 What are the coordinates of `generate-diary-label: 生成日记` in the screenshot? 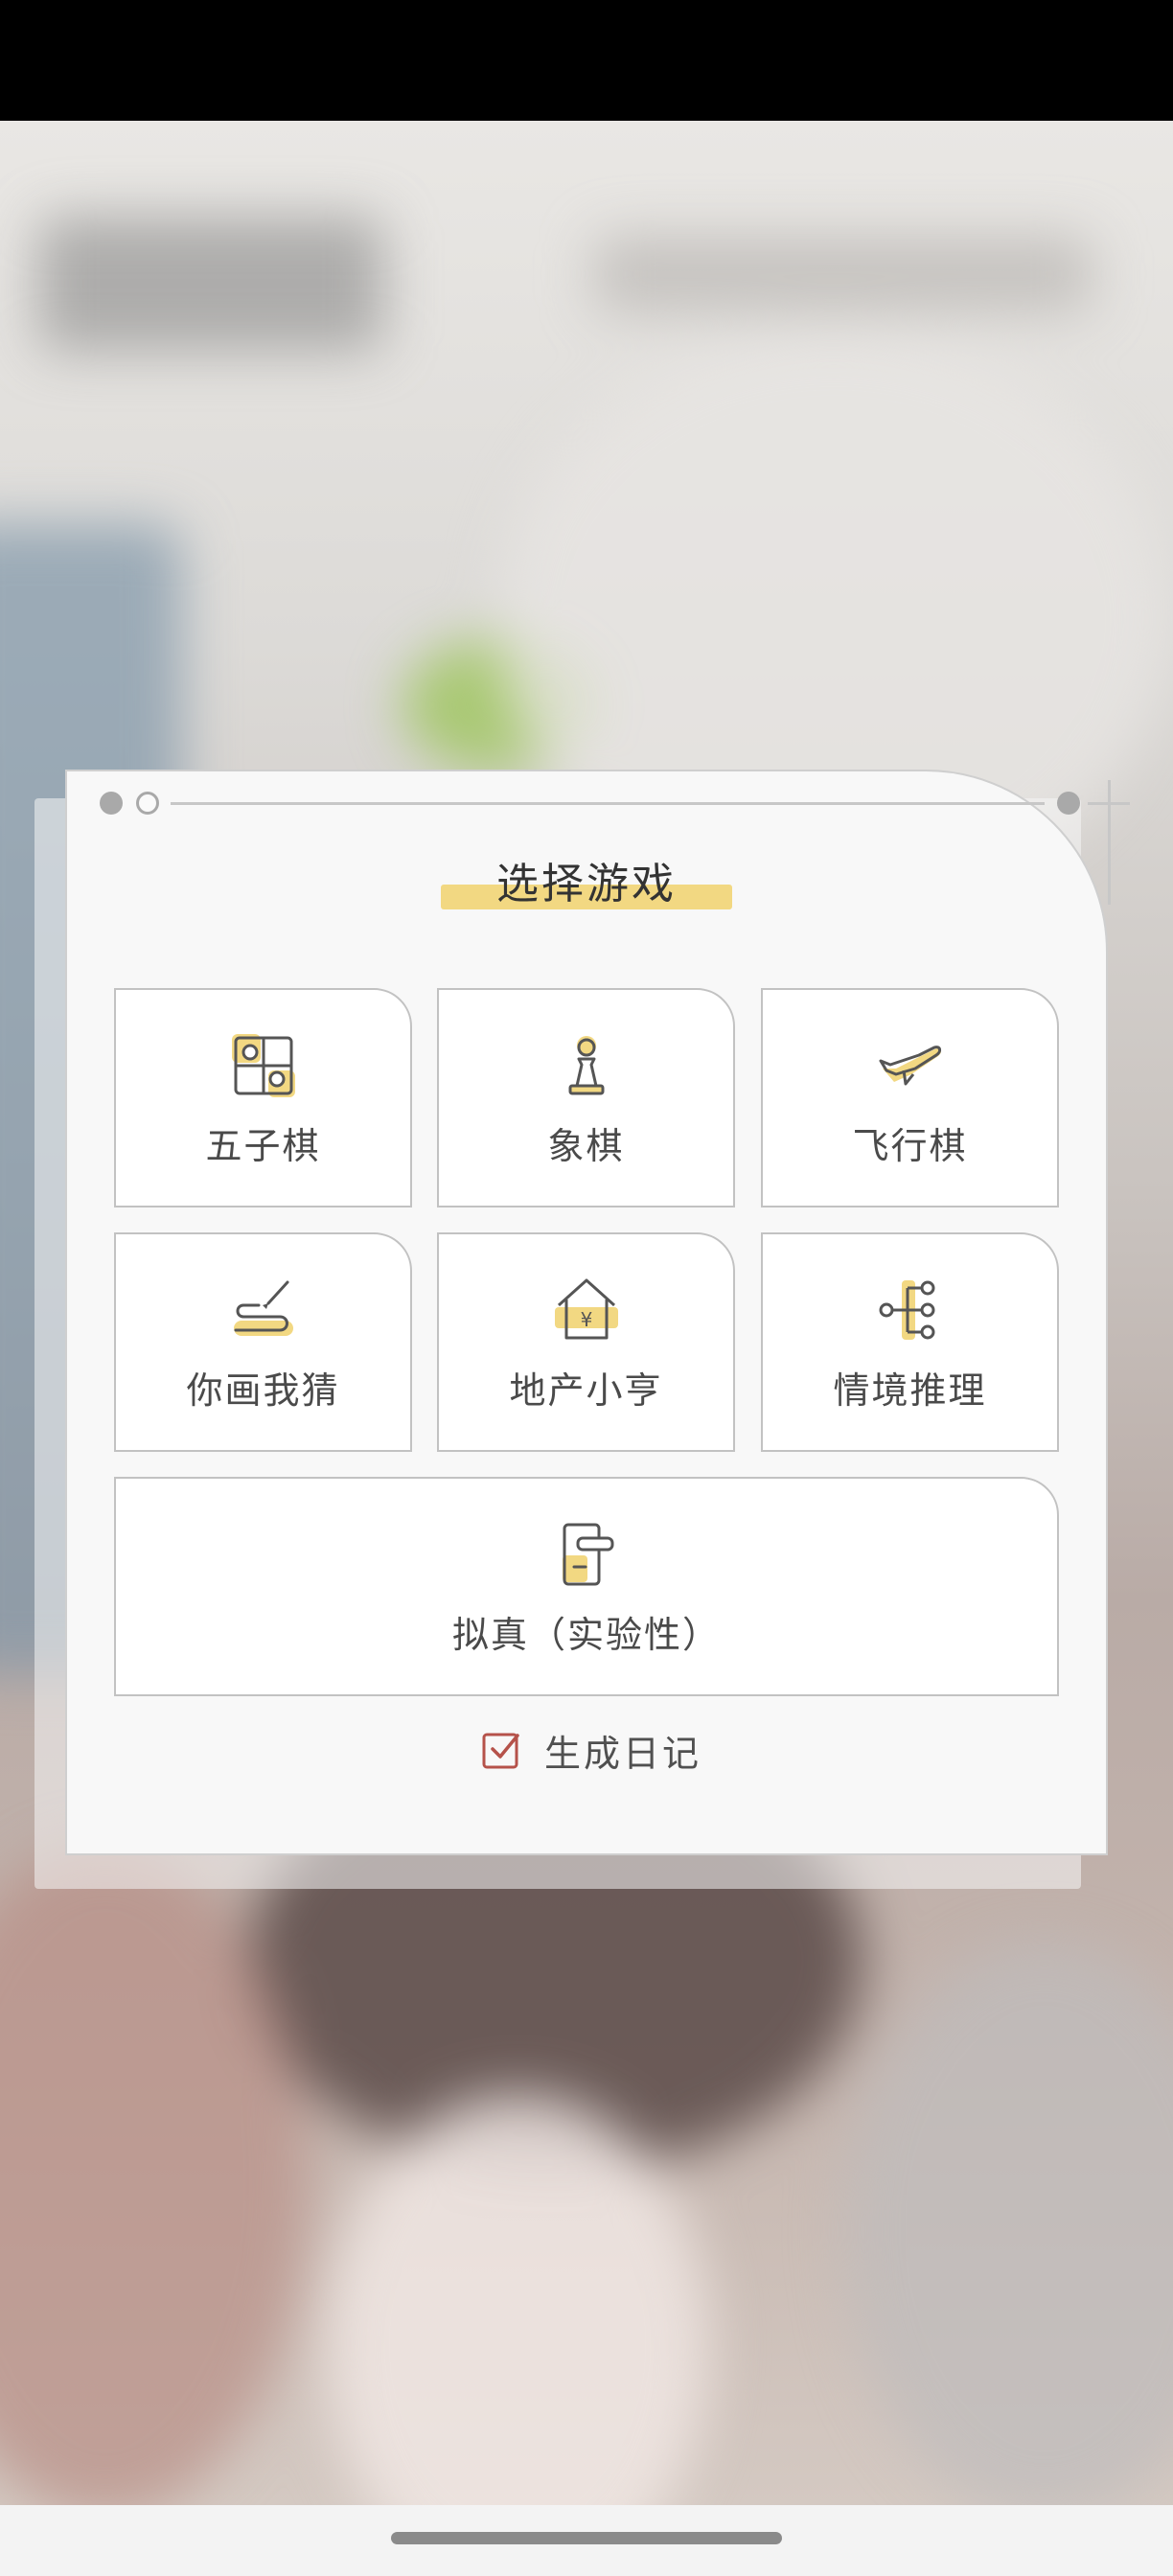 It's located at (623, 1753).